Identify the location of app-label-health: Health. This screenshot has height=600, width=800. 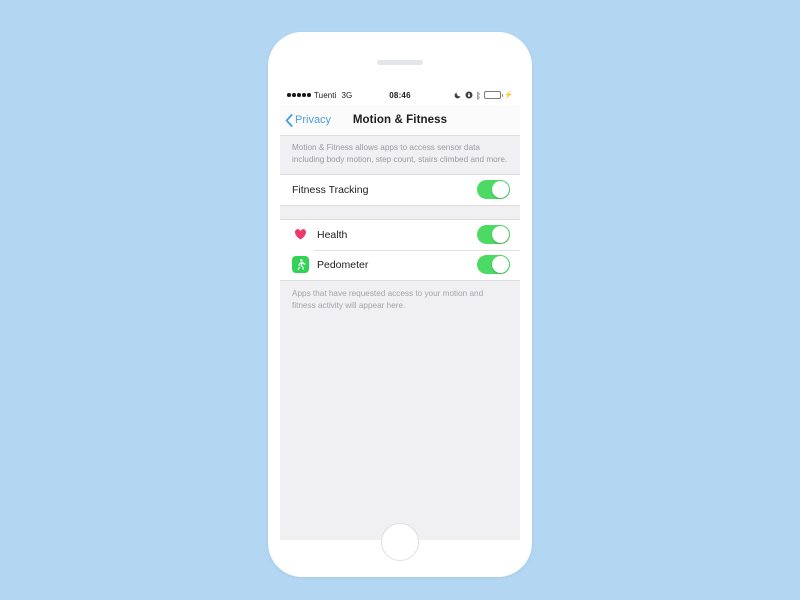
(332, 234).